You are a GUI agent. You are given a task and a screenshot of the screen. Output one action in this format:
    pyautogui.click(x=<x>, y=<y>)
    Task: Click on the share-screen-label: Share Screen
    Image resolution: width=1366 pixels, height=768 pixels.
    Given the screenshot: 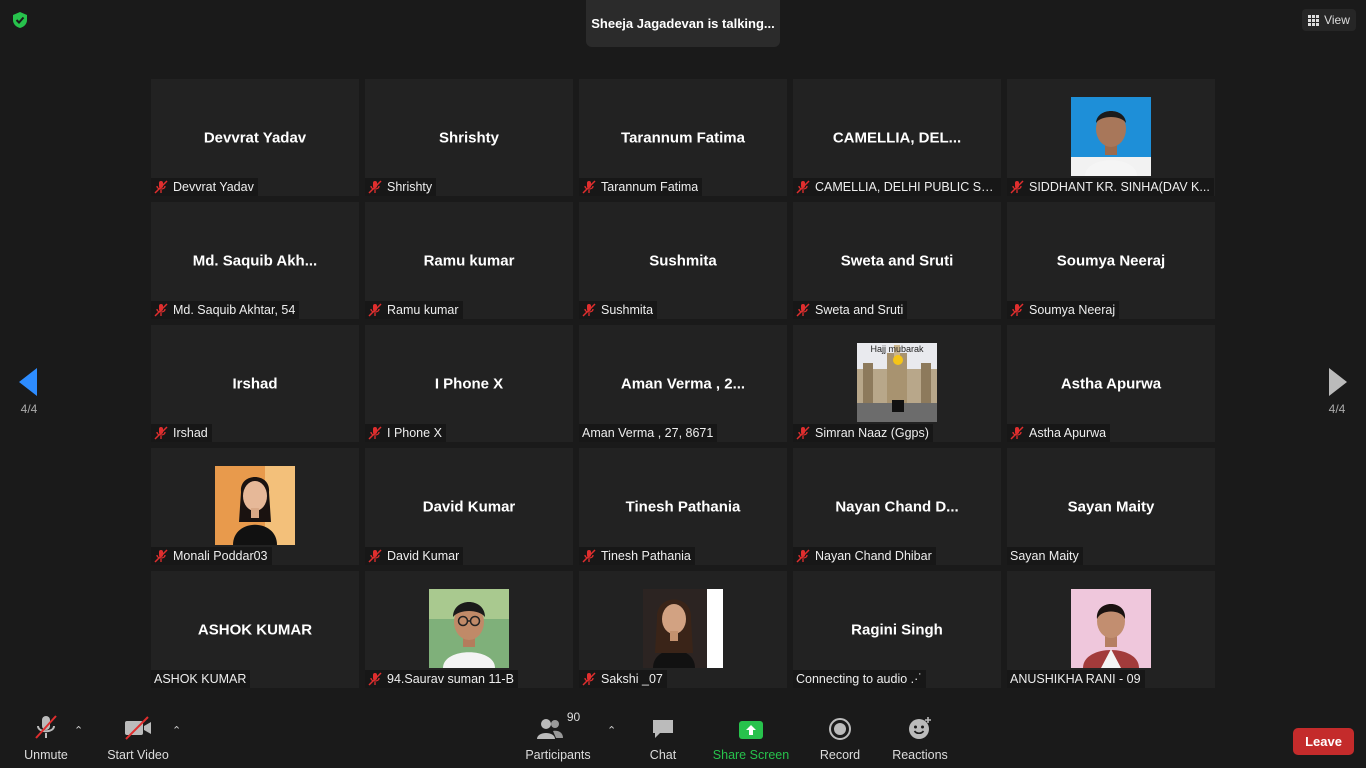 What is the action you would take?
    pyautogui.click(x=751, y=755)
    